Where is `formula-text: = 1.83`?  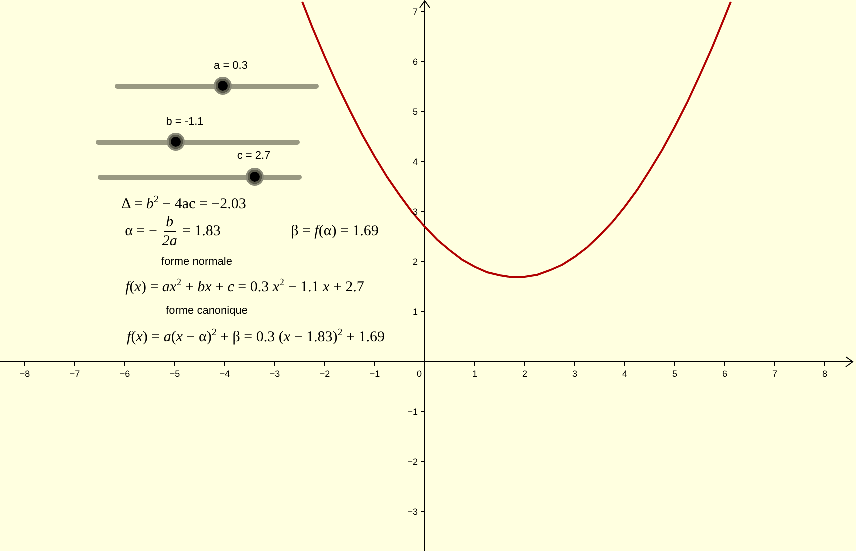 formula-text: = 1.83 is located at coordinates (201, 232).